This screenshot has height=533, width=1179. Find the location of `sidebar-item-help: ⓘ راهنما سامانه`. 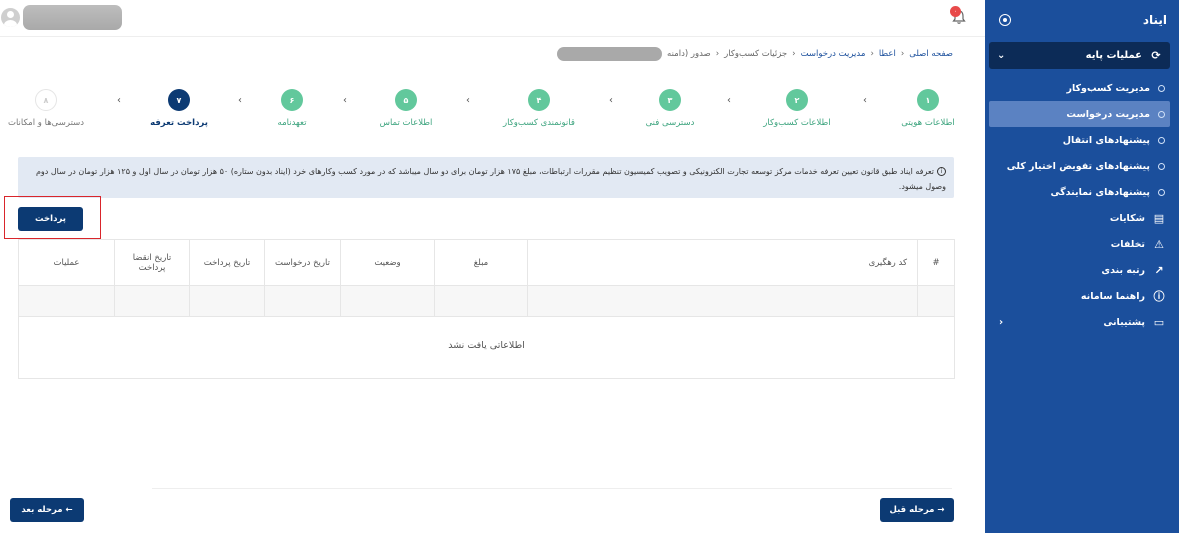

sidebar-item-help: ⓘ راهنما سامانه is located at coordinates (1082, 296).